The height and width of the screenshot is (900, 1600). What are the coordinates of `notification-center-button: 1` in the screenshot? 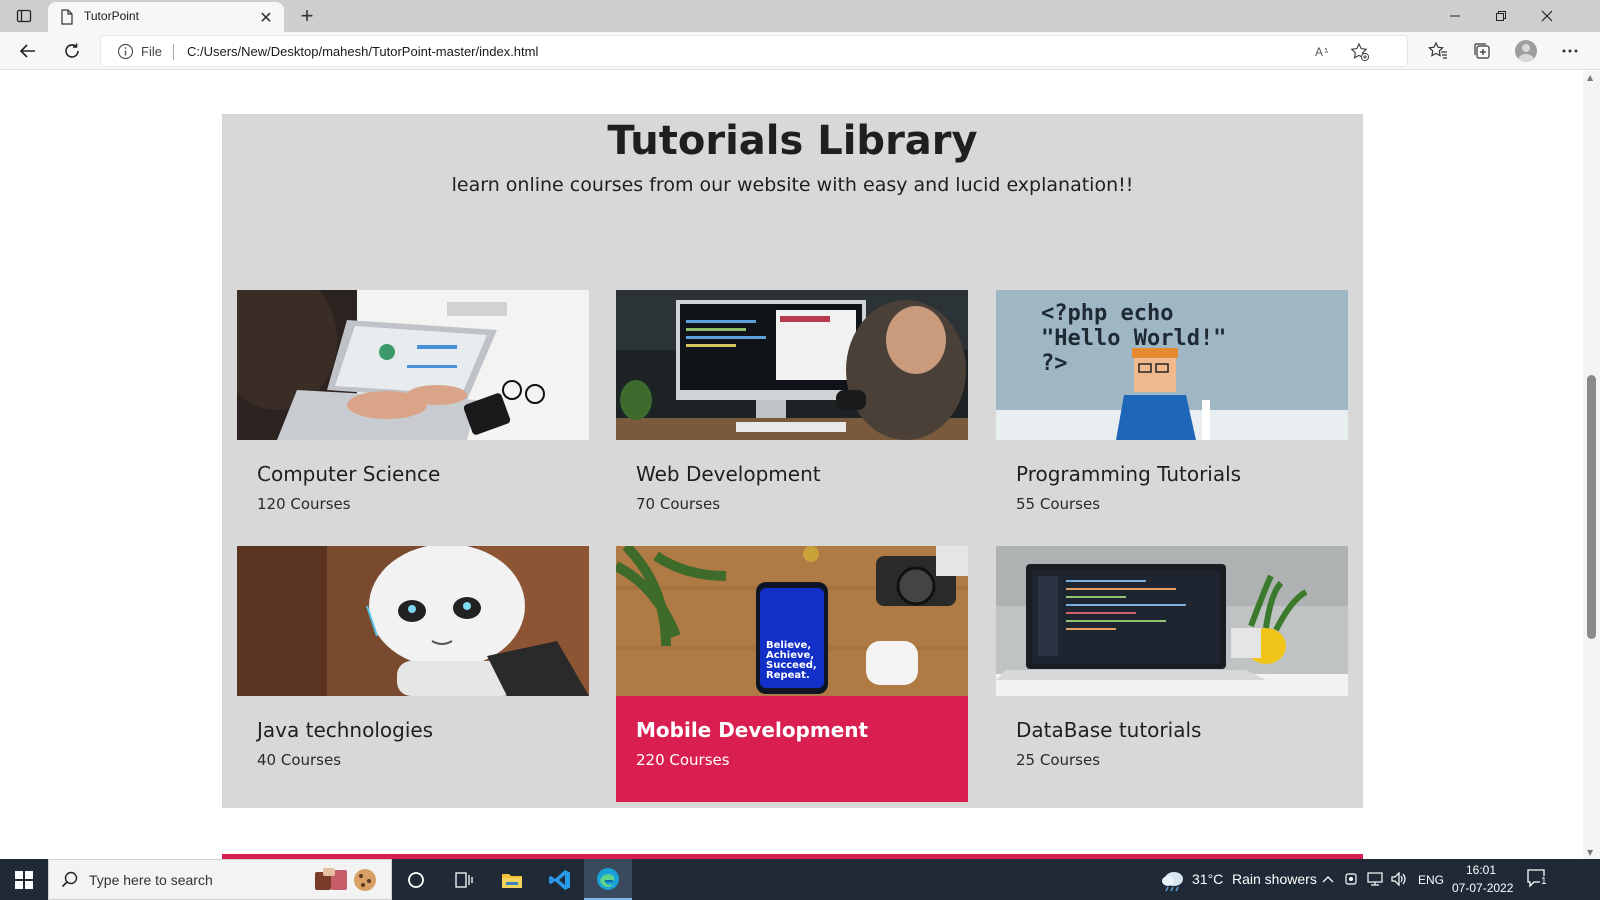 It's located at (1538, 879).